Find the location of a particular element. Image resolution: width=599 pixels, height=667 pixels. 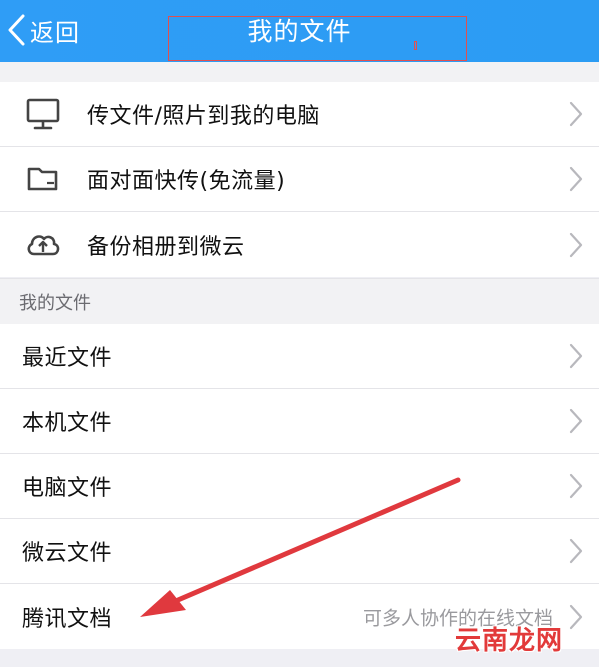

navigation-bar: 返回 我的文件 is located at coordinates (299, 31).